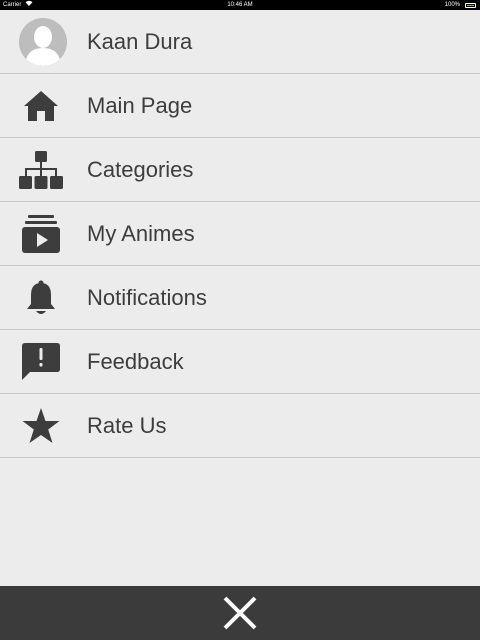 This screenshot has height=640, width=480. What do you see at coordinates (41, 362) in the screenshot?
I see `feedback-icon` at bounding box center [41, 362].